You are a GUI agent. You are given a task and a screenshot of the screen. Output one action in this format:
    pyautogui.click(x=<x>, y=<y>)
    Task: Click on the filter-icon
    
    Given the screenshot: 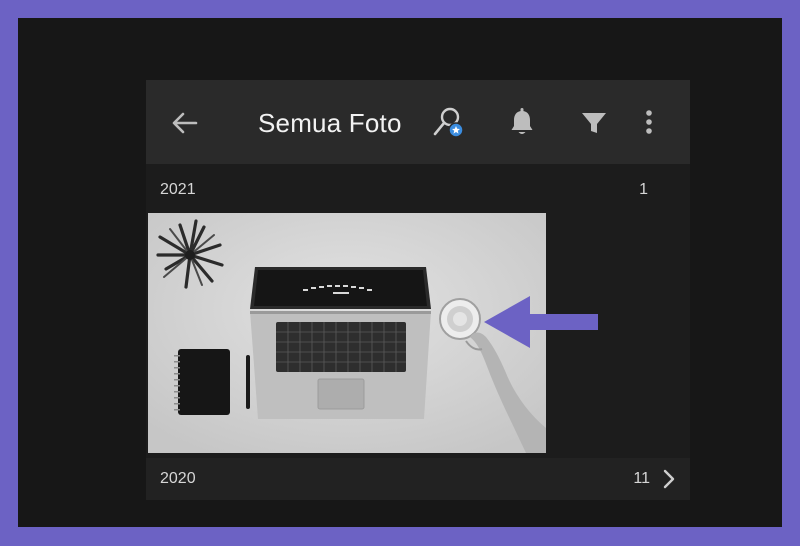 What is the action you would take?
    pyautogui.click(x=594, y=123)
    